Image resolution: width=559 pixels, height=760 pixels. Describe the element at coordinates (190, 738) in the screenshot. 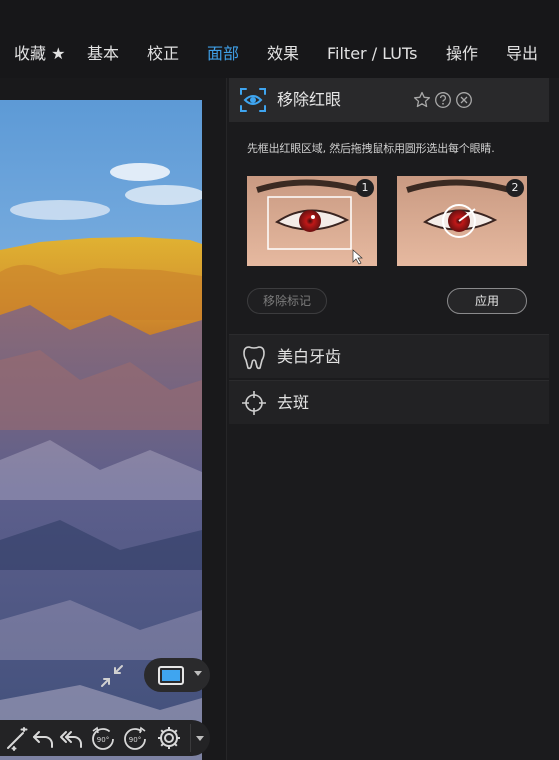

I see `toolbar-divider` at that location.